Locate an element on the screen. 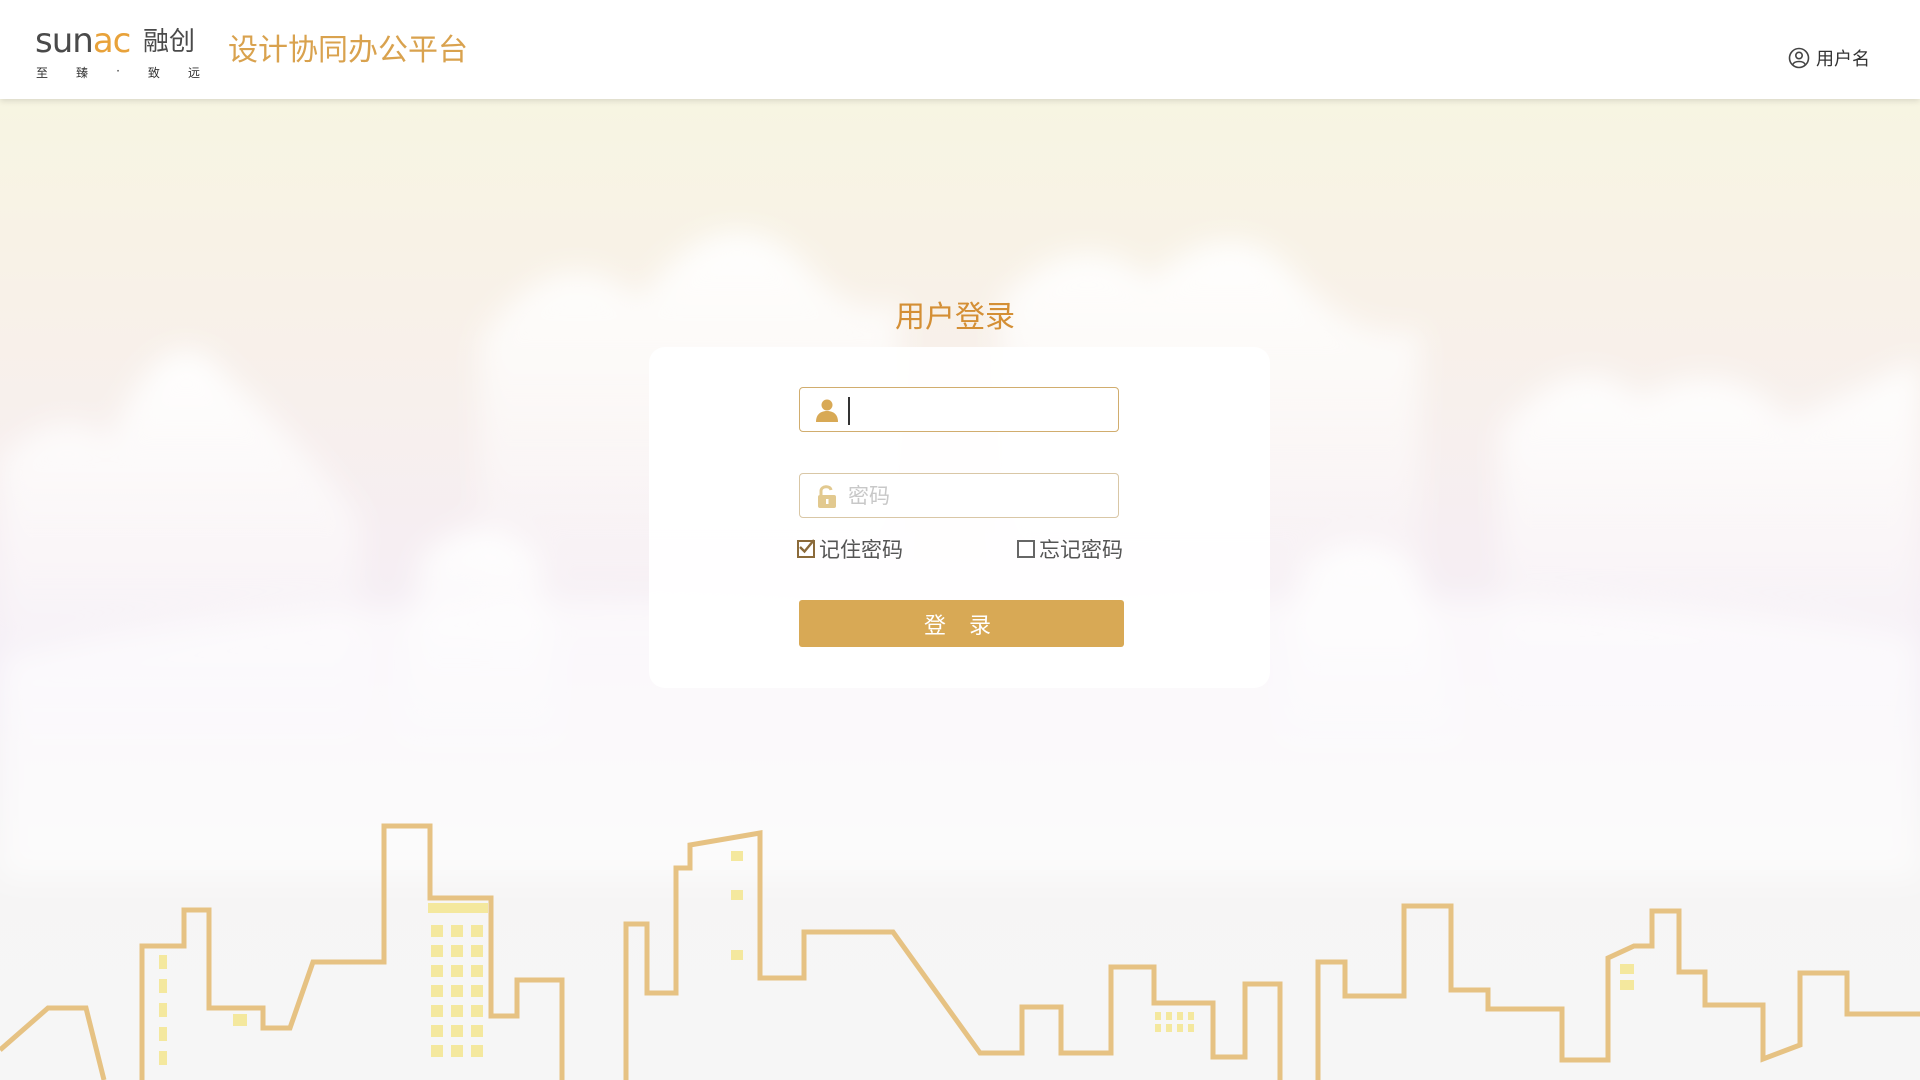 Image resolution: width=1920 pixels, height=1080 pixels. person-icon is located at coordinates (827, 410).